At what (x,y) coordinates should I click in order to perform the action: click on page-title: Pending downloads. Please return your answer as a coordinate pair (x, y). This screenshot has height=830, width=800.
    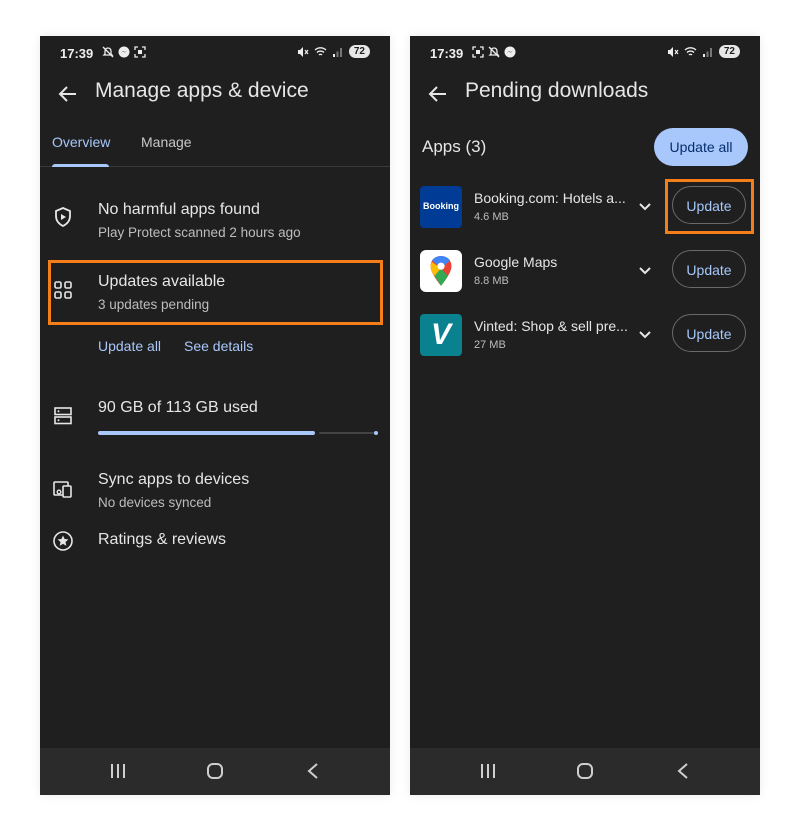
    Looking at the image, I should click on (557, 90).